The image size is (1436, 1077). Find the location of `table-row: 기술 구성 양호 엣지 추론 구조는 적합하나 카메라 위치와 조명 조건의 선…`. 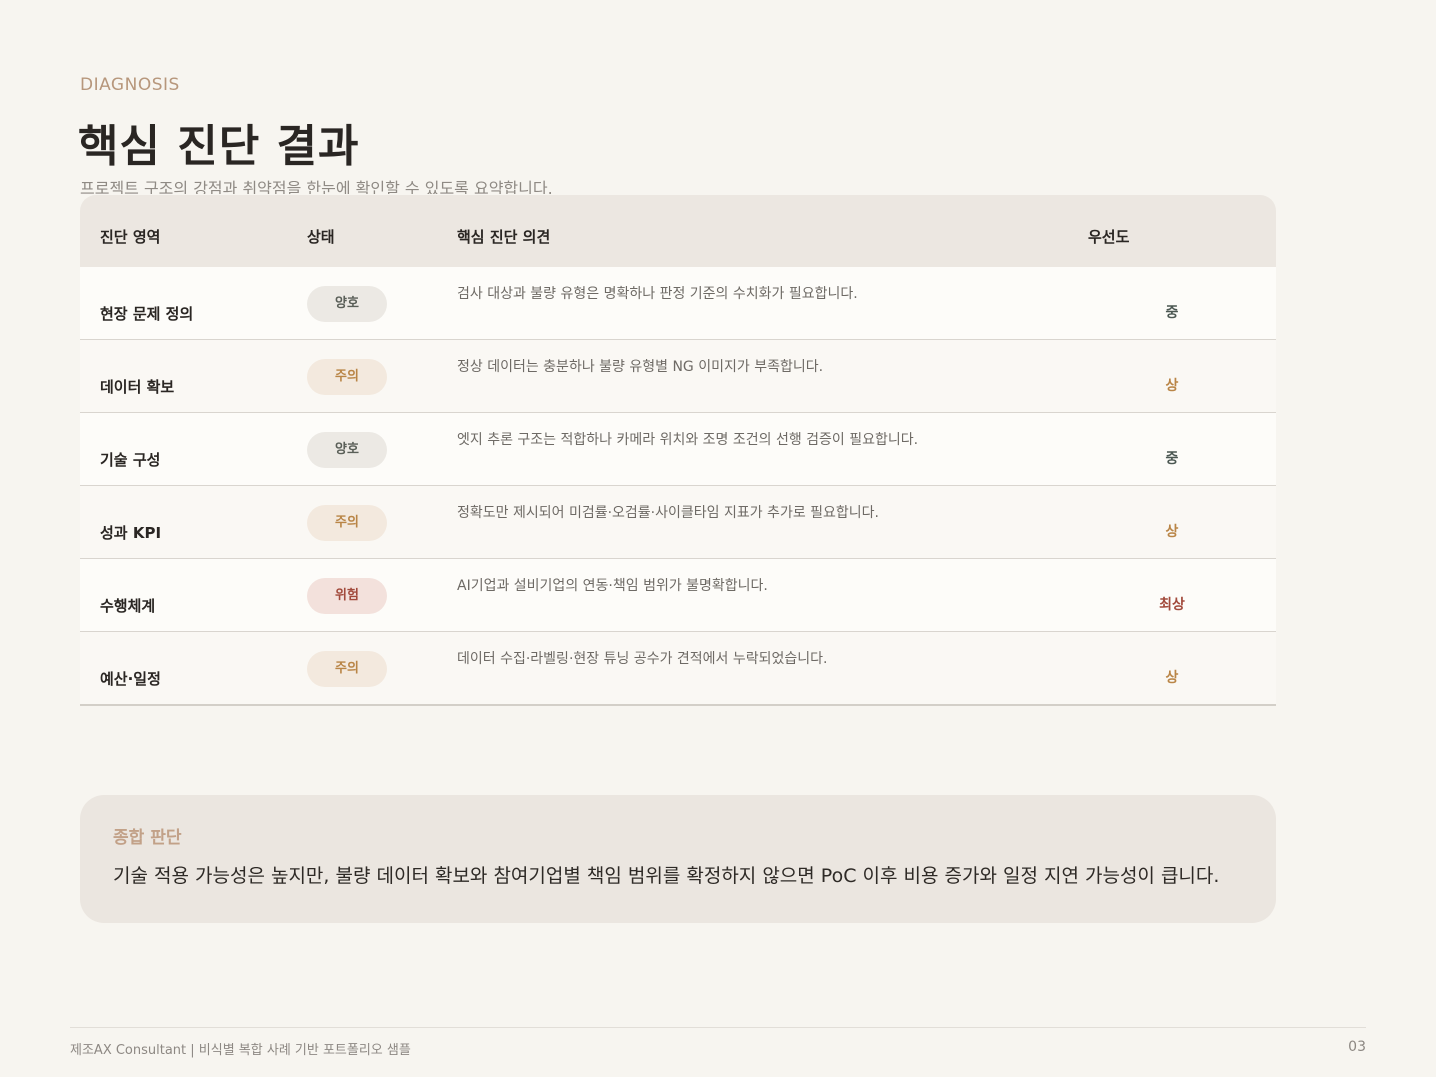

table-row: 기술 구성 양호 엣지 추론 구조는 적합하나 카메라 위치와 조명 조건의 선… is located at coordinates (678, 449).